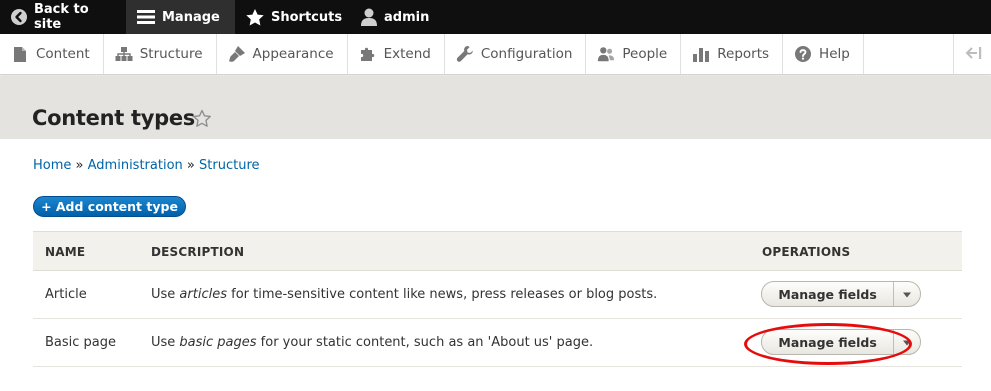 The width and height of the screenshot is (991, 391). I want to click on puzzle-icon, so click(368, 54).